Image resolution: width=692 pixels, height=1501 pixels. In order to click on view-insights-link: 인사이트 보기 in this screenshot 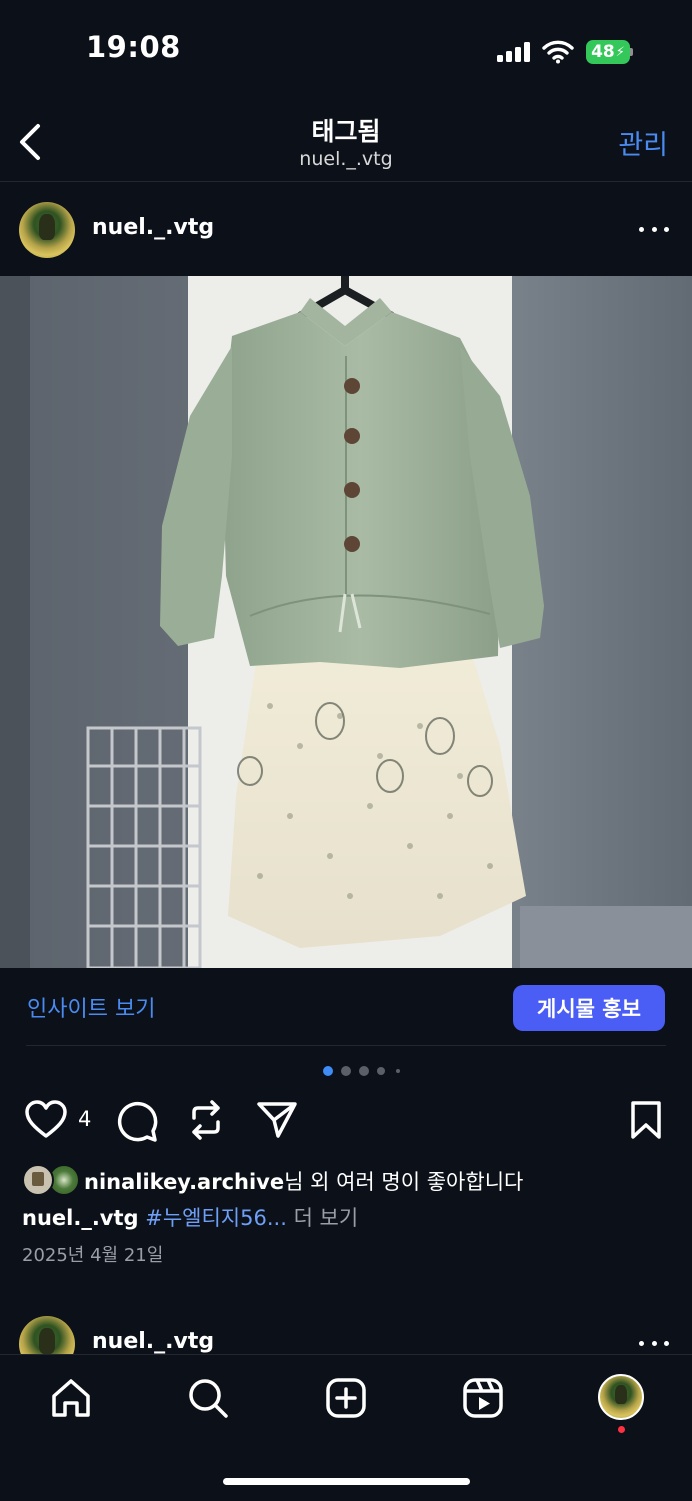, I will do `click(91, 1007)`.